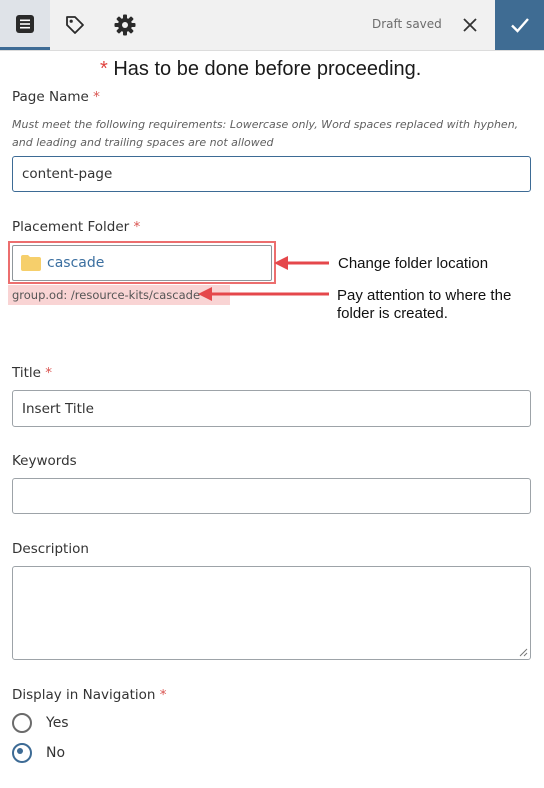  I want to click on radio-option-yes: Yes, so click(40, 723).